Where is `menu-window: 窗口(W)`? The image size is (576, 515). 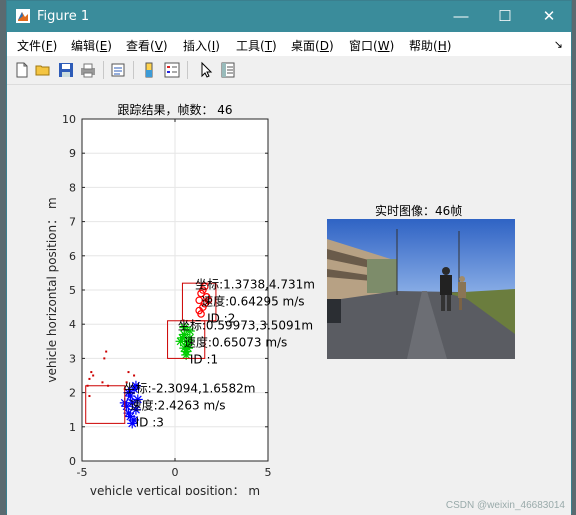
menu-window: 窗口(W) is located at coordinates (371, 45).